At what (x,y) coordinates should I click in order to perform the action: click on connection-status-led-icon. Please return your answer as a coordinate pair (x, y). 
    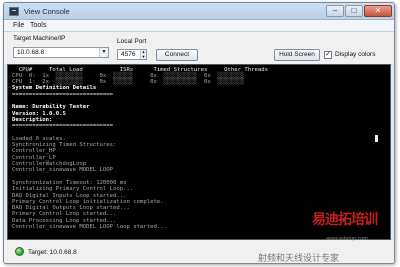
    Looking at the image, I should click on (19, 251).